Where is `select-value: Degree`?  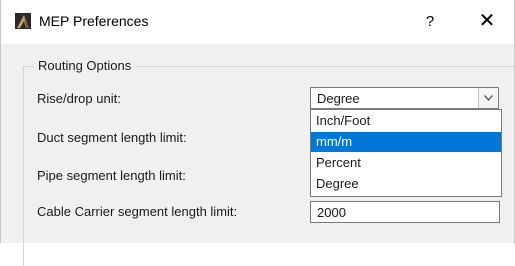
select-value: Degree is located at coordinates (338, 98).